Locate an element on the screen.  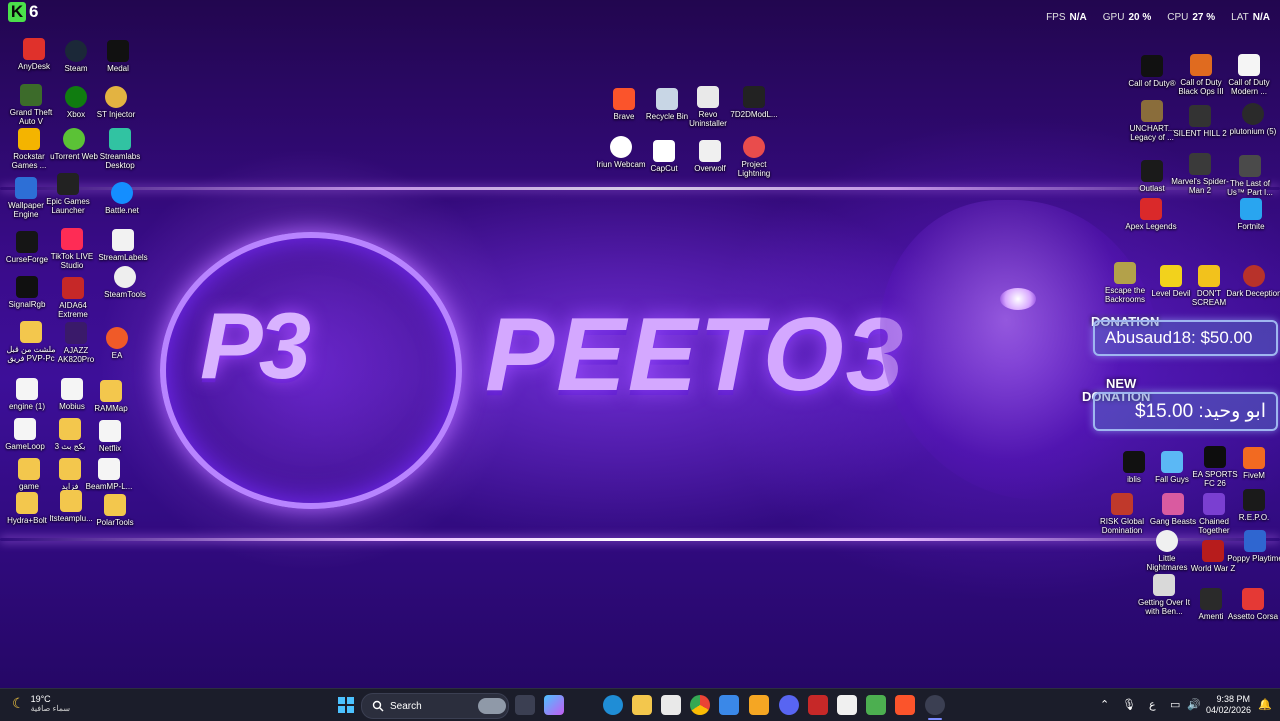
ea-icon is located at coordinates (117, 338).